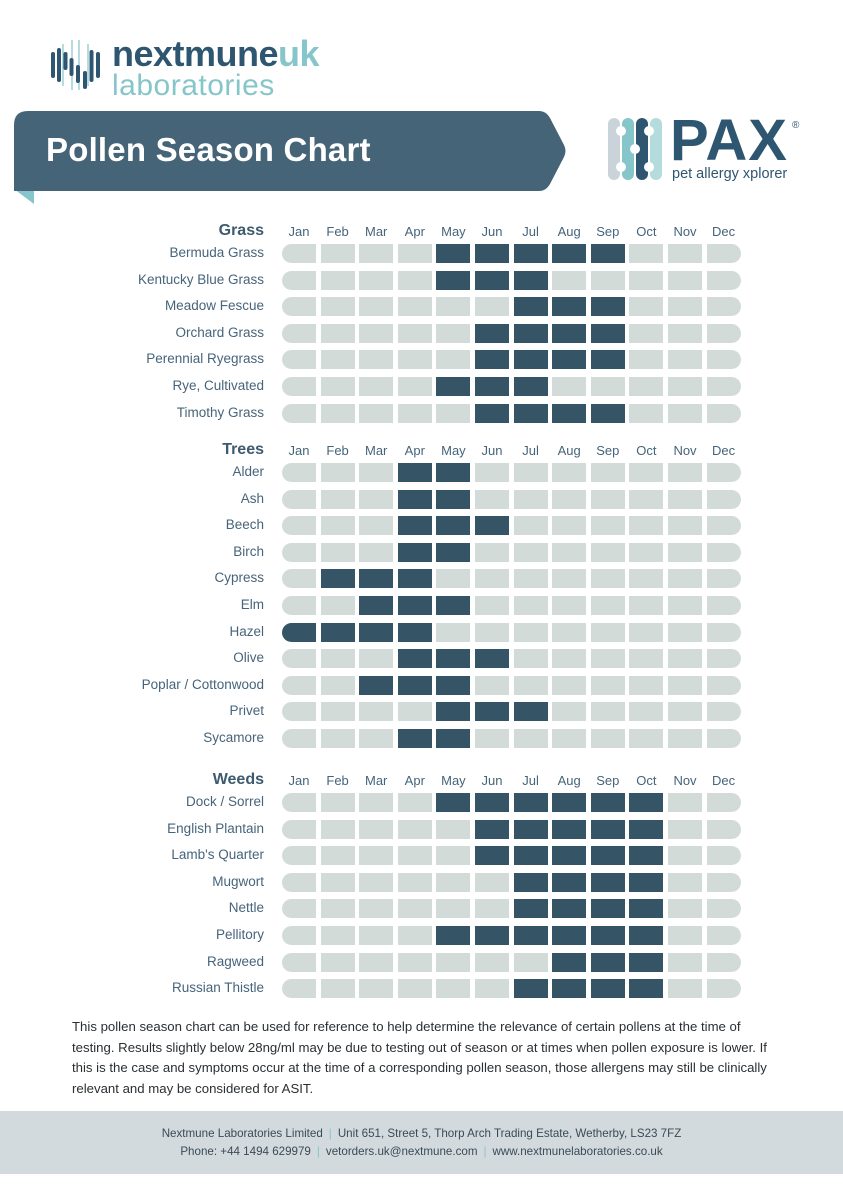 The width and height of the screenshot is (843, 1200). I want to click on website-link: www.nextmunelaboratories.co.uk, so click(578, 1151).